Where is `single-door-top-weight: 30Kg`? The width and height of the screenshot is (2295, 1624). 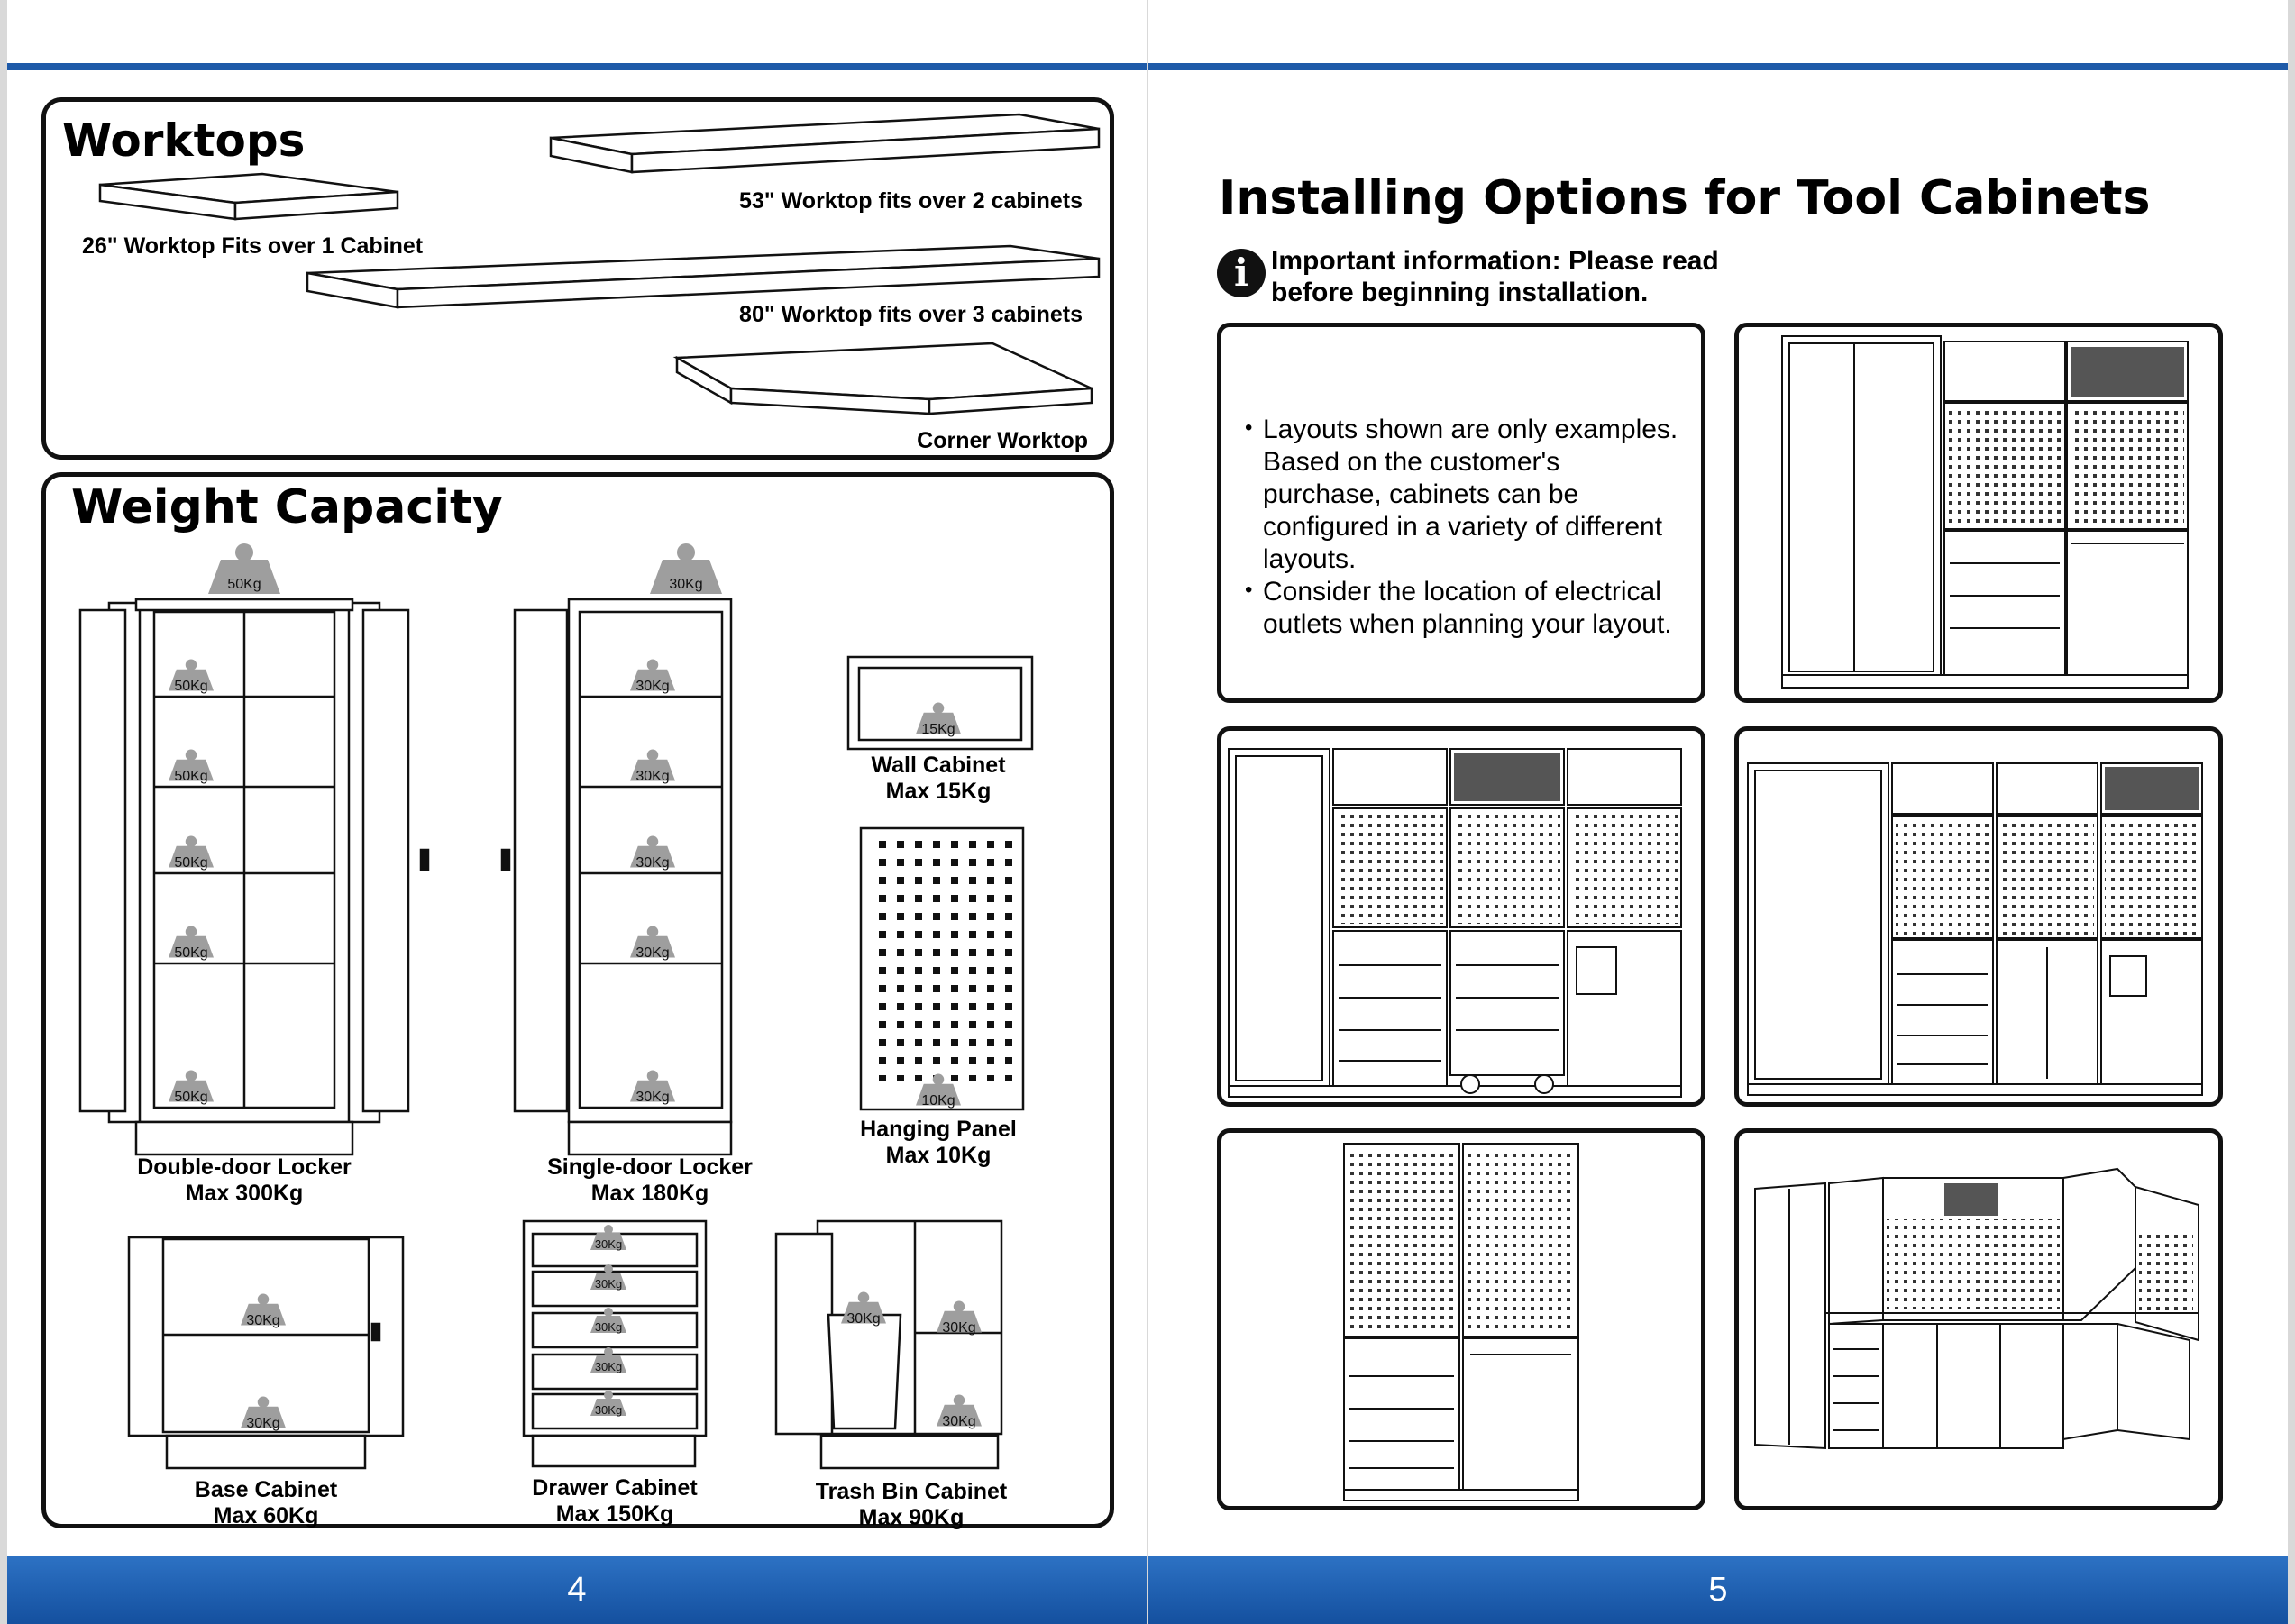
single-door-top-weight: 30Kg is located at coordinates (685, 584).